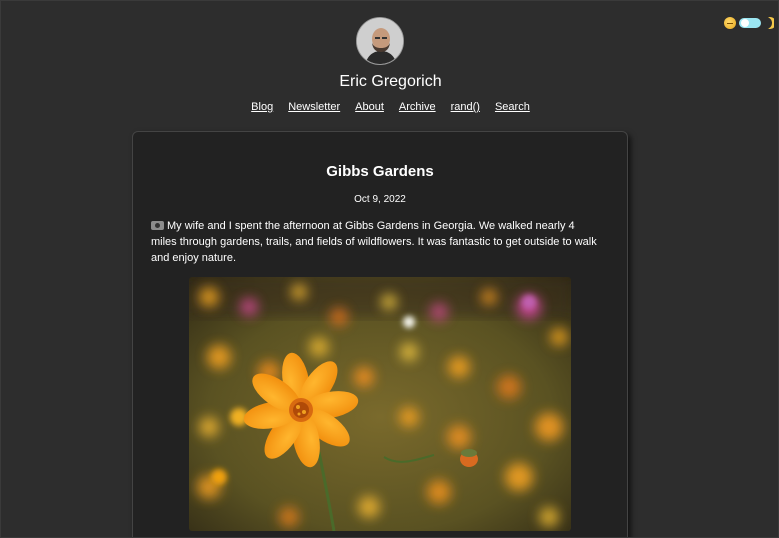  Describe the element at coordinates (389, 82) in the screenshot. I see `site-title: Eric Gregorich` at that location.